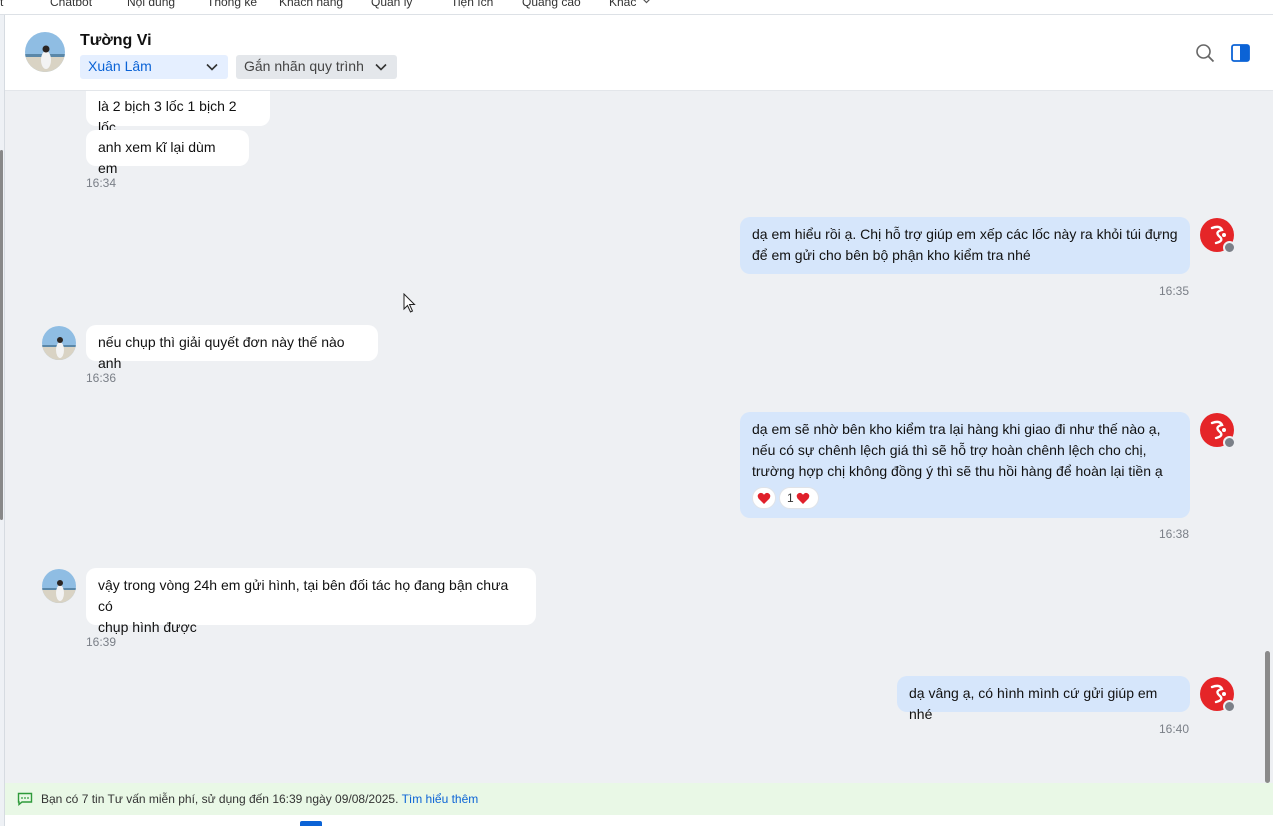 This screenshot has width=1273, height=826. Describe the element at coordinates (232, 4) in the screenshot. I see `nav-item-stats: Thống kê` at that location.